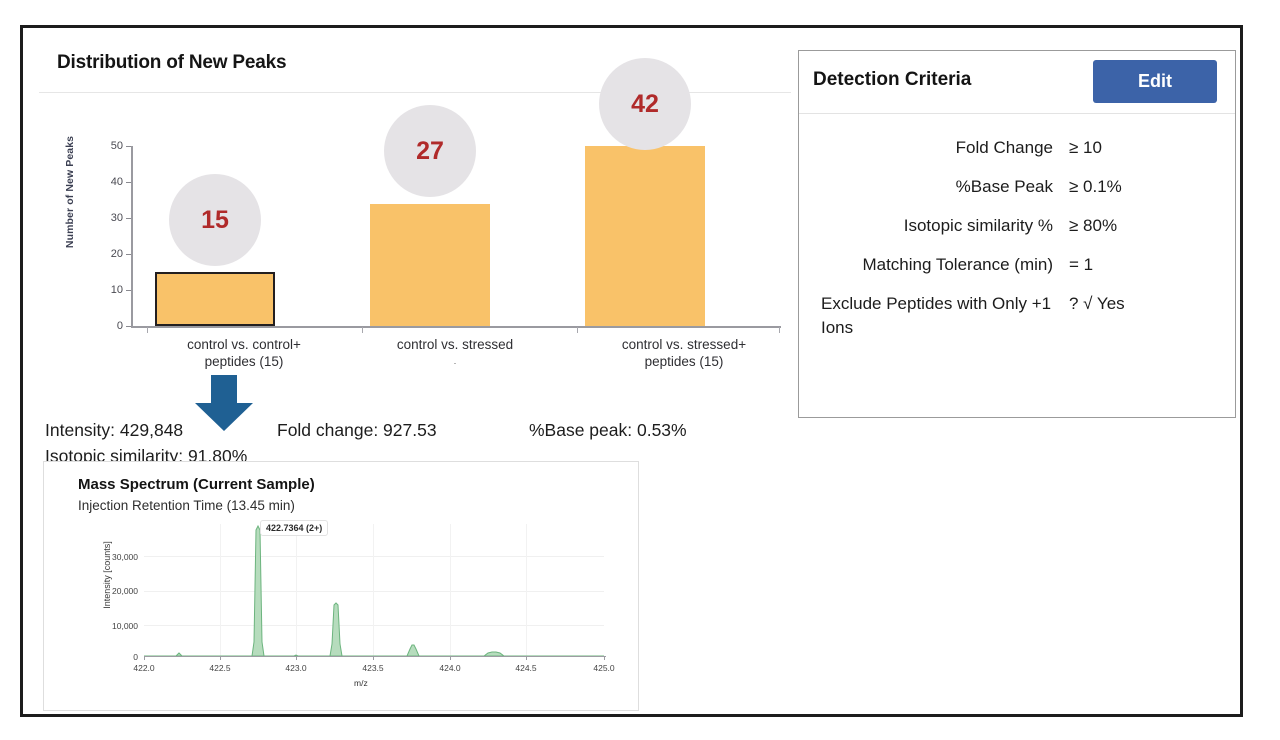 The width and height of the screenshot is (1280, 740). What do you see at coordinates (892, 79) in the screenshot?
I see `detection-criteria-title: Detection Criteria` at bounding box center [892, 79].